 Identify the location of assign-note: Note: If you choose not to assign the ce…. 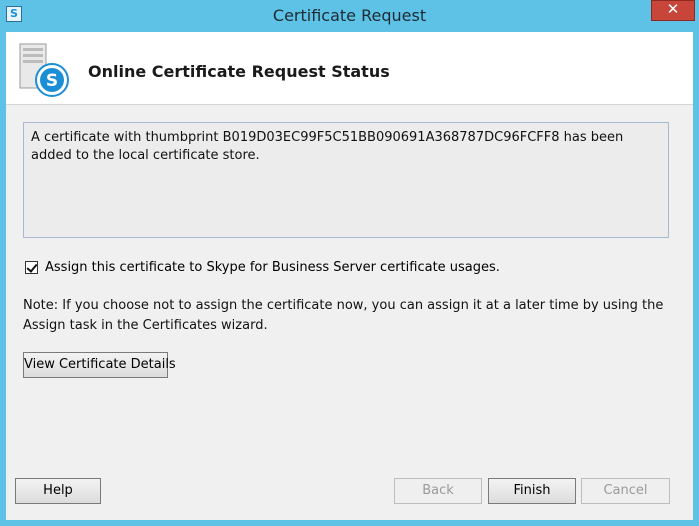
(343, 315).